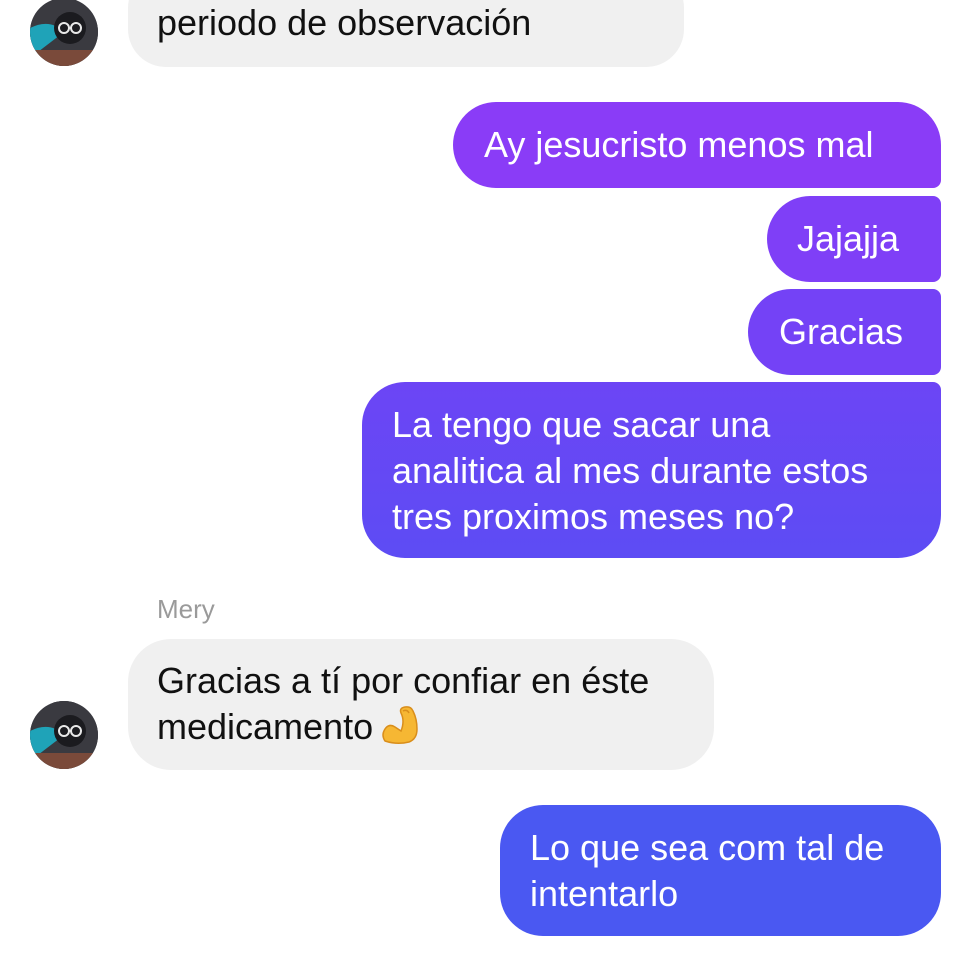 This screenshot has height=960, width=960. I want to click on message-line-with-emoji: medicamento, so click(435, 730).